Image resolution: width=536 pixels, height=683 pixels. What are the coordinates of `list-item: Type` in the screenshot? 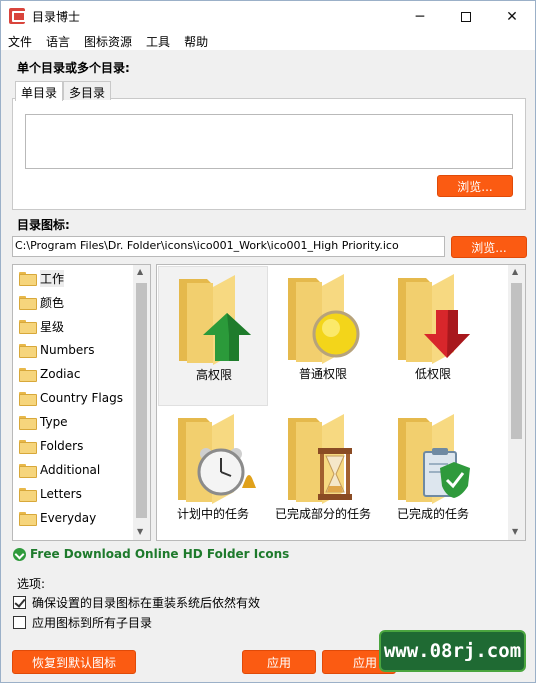 It's located at (43, 422).